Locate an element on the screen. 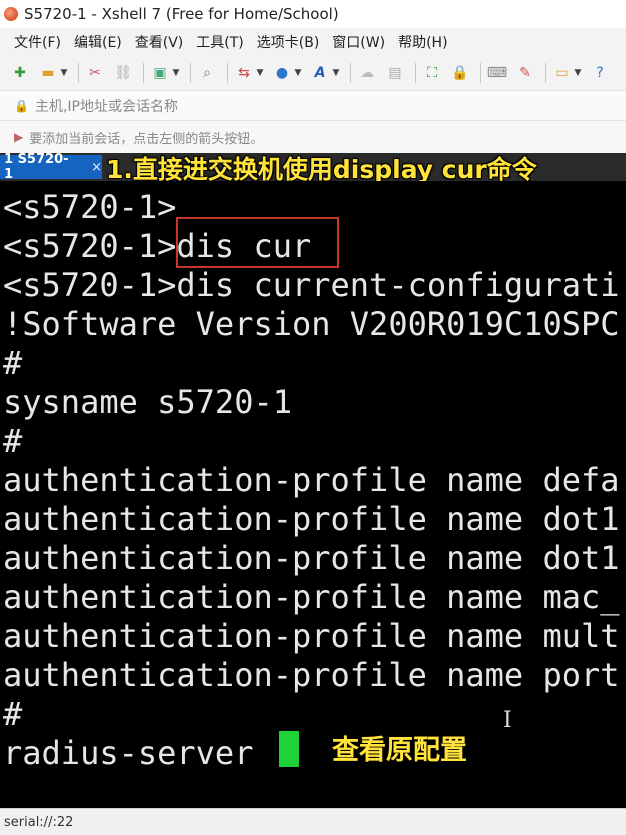 The width and height of the screenshot is (626, 835). connection-status: serial://:22 is located at coordinates (39, 822).